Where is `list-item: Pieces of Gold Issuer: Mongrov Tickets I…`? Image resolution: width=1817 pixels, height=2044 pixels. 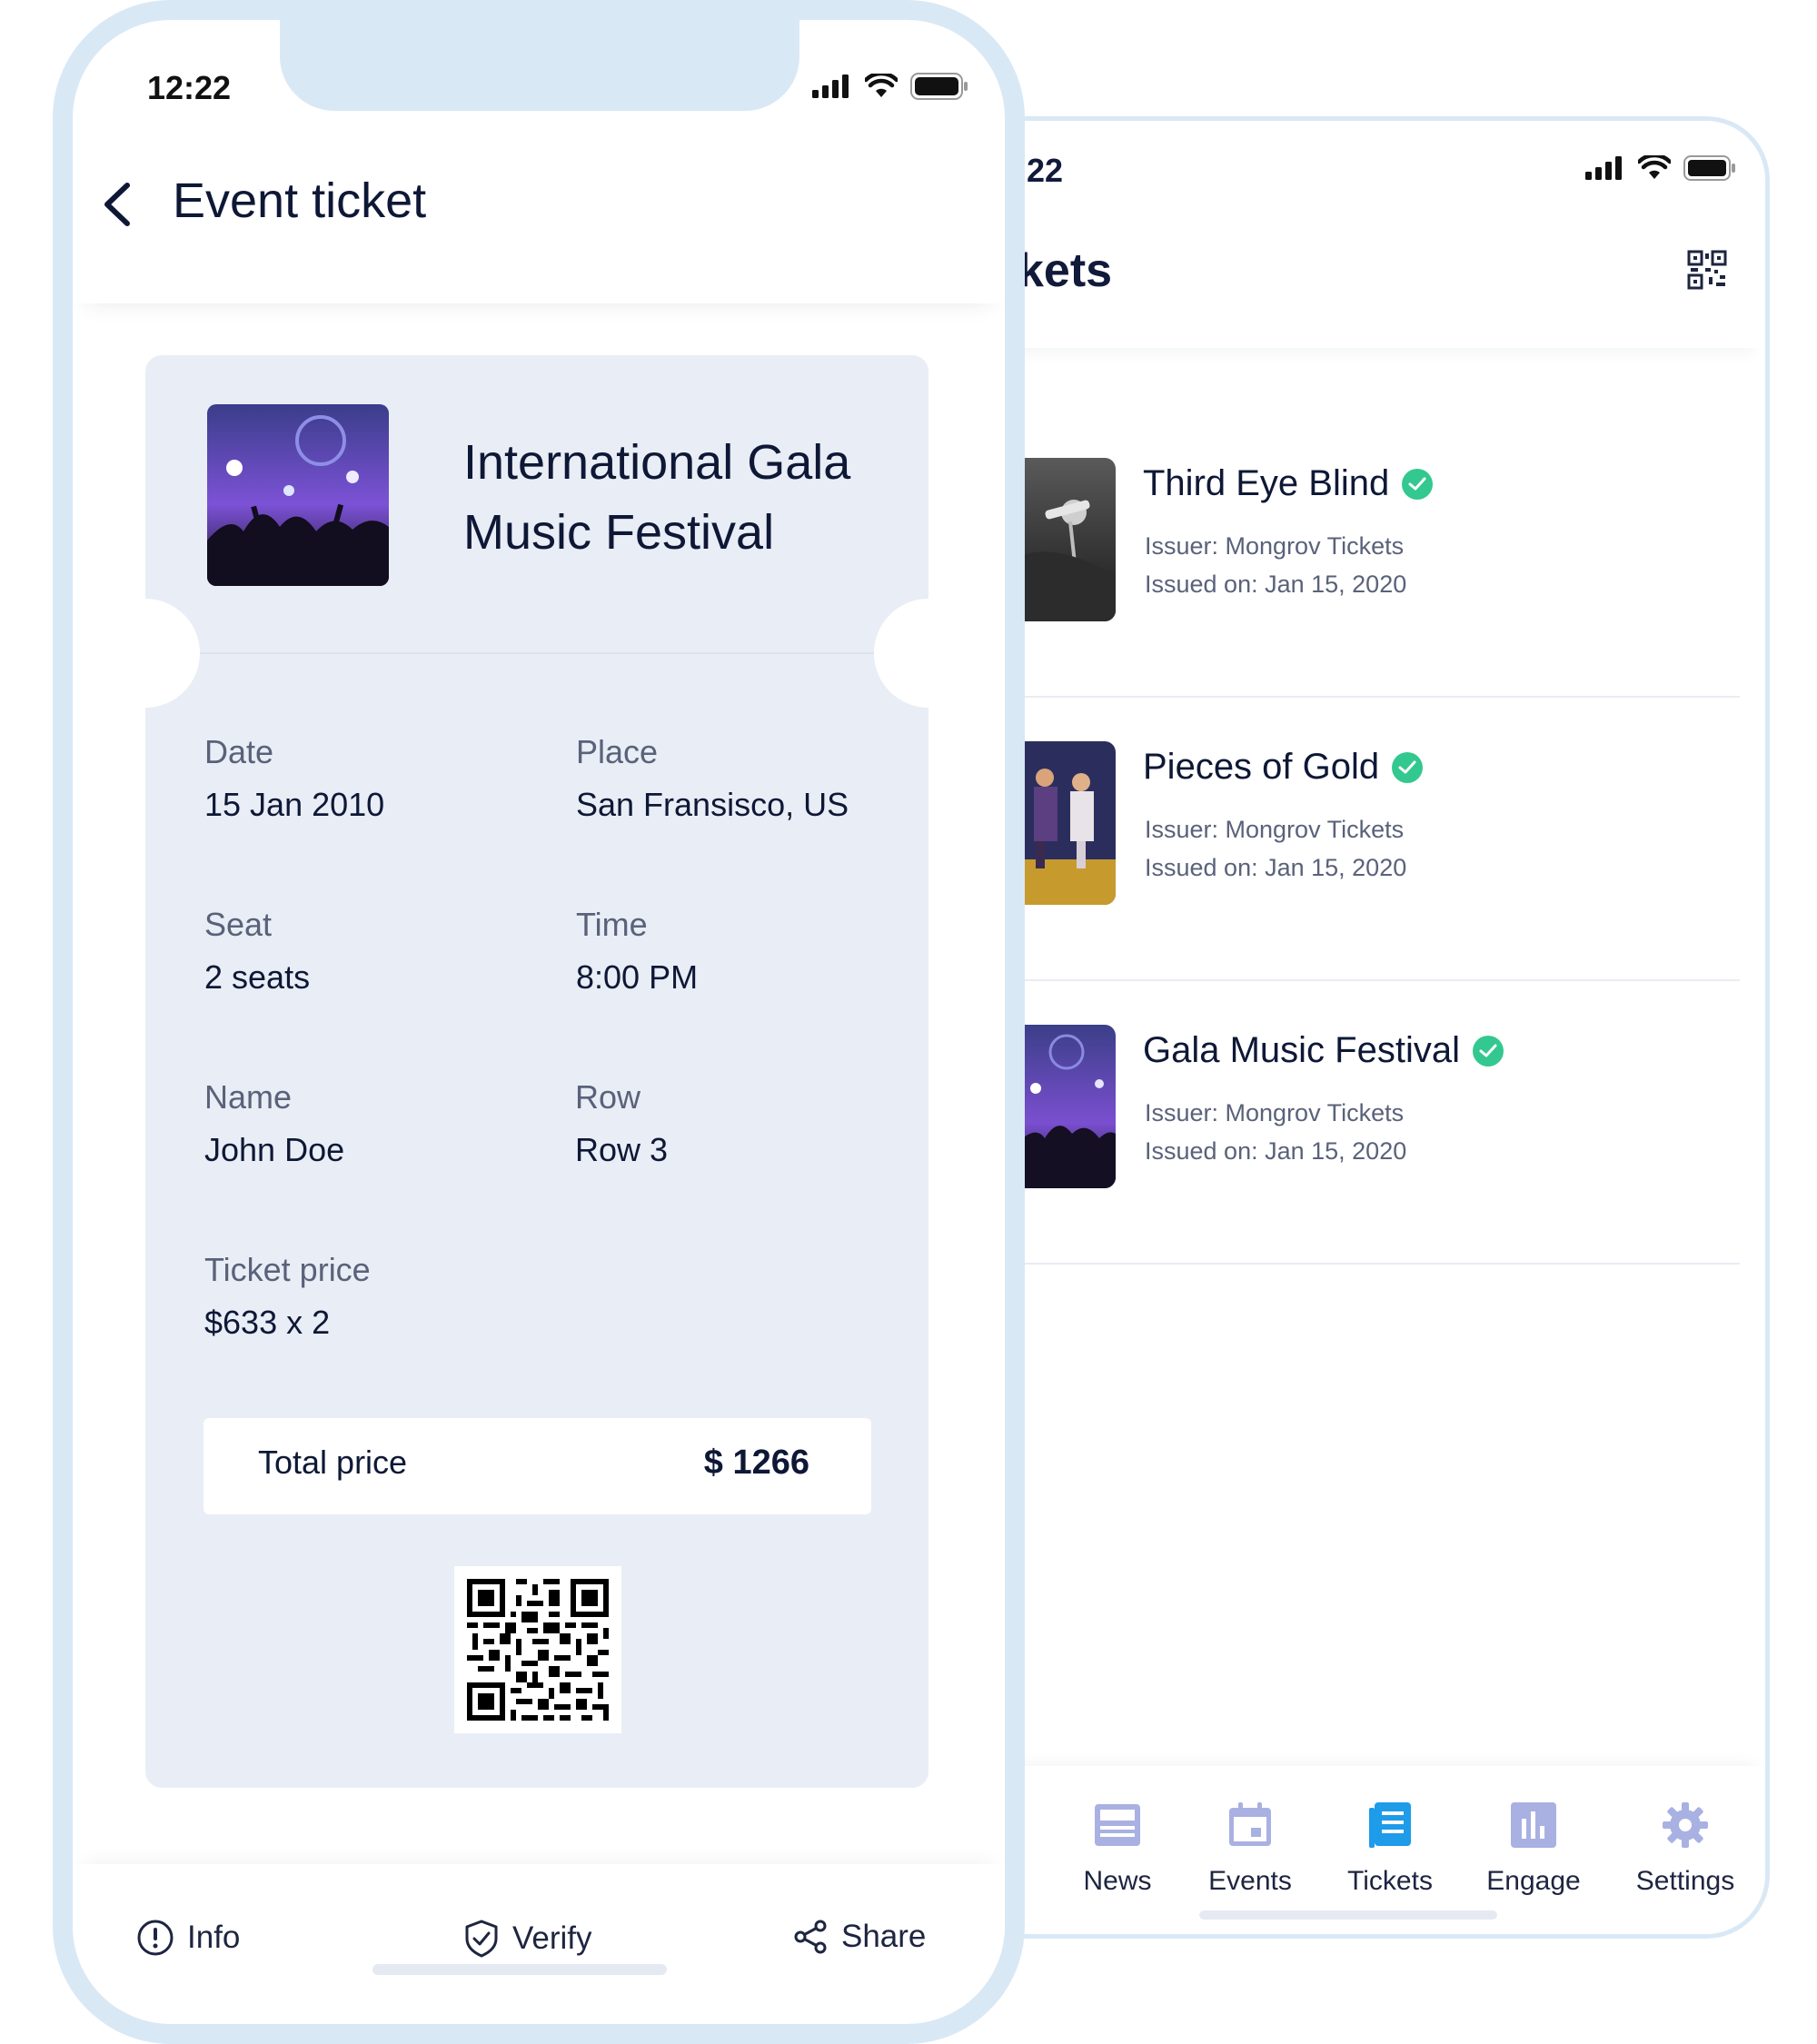 list-item: Pieces of Gold Issuer: Mongrov Tickets I… is located at coordinates (1379, 841).